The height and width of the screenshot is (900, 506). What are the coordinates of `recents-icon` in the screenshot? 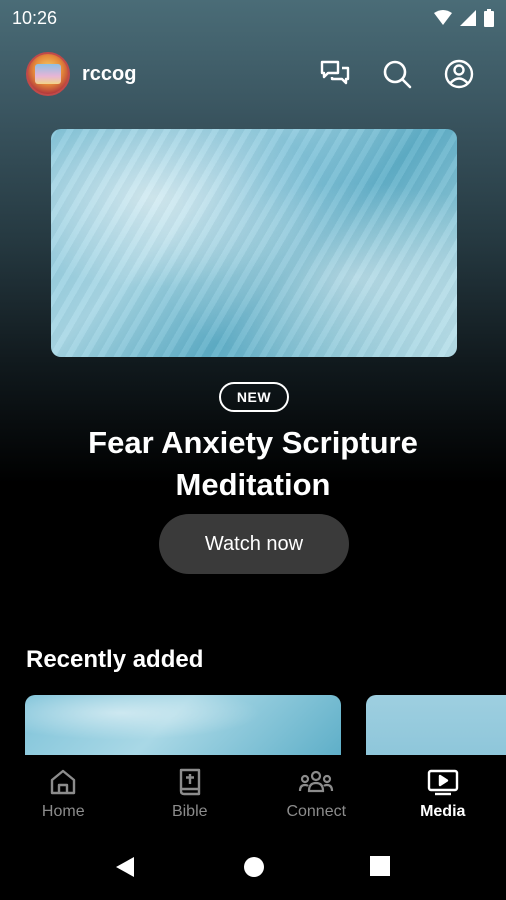 It's located at (380, 866).